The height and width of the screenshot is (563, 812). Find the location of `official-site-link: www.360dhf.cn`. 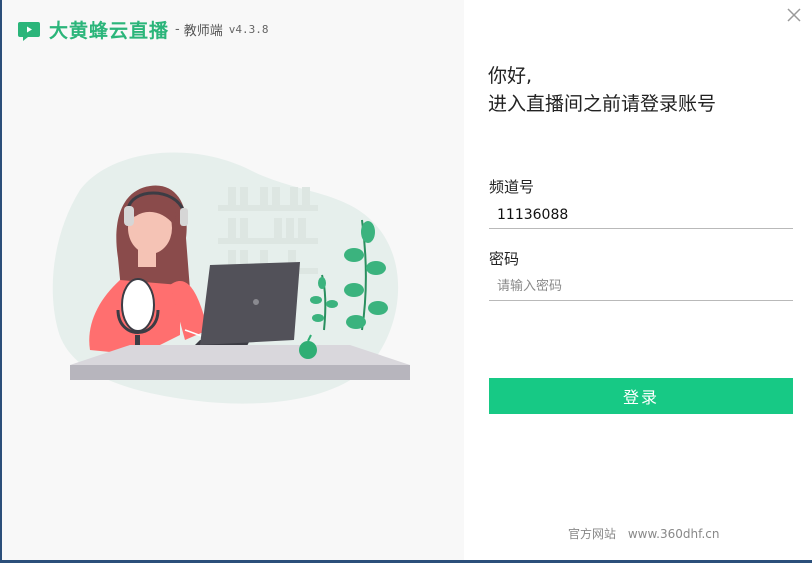

official-site-link: www.360dhf.cn is located at coordinates (674, 534).